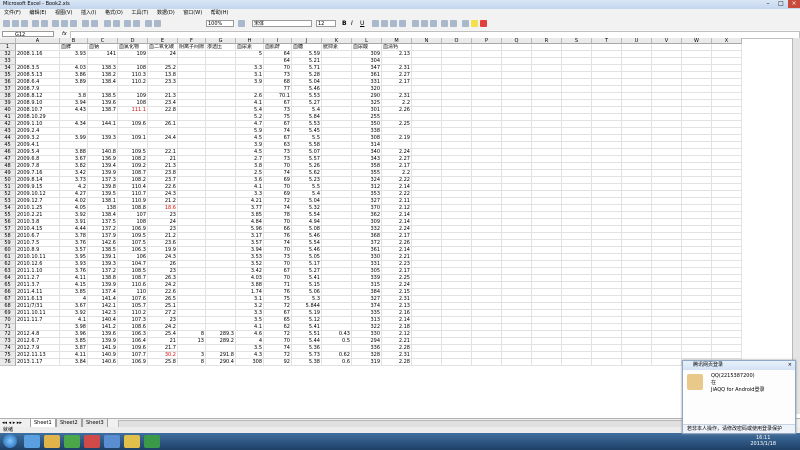  Describe the element at coordinates (107, 23) in the screenshot. I see `hyperlink-icon` at that location.